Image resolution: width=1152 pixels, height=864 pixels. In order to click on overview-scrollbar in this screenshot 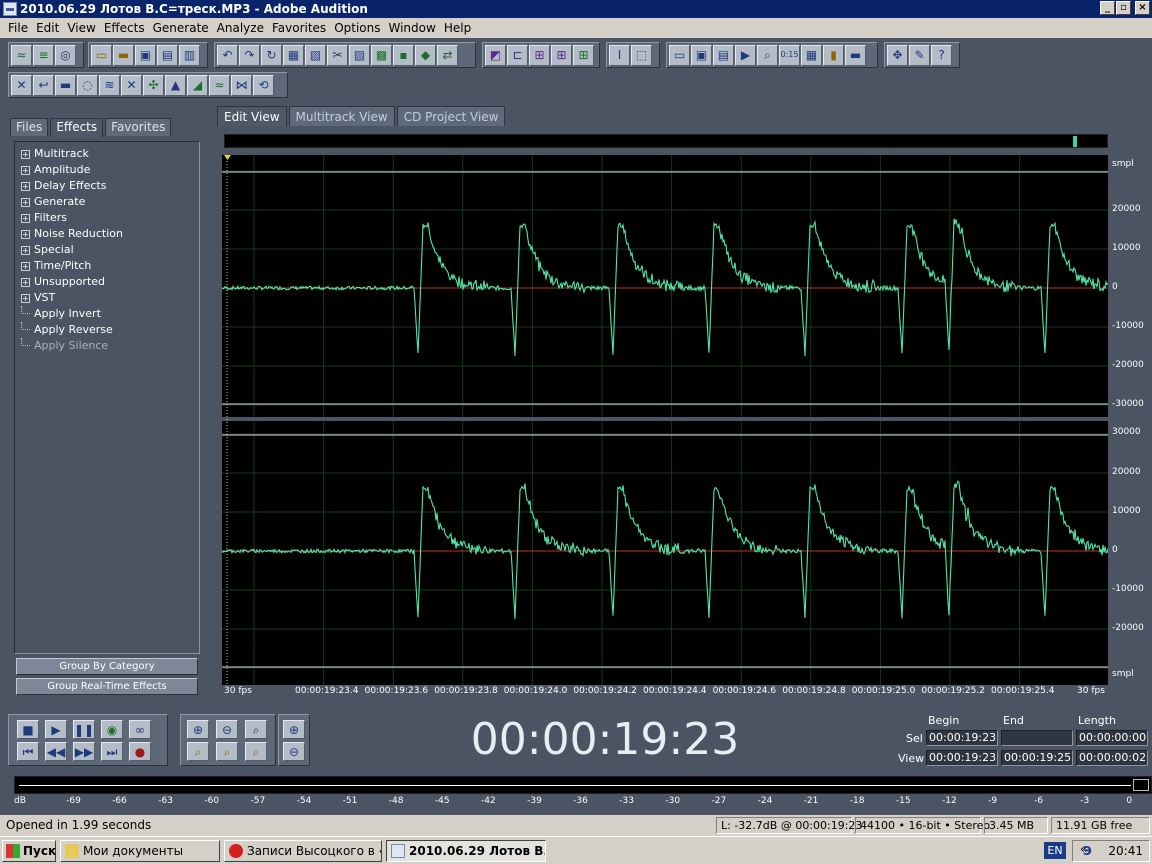, I will do `click(666, 141)`.